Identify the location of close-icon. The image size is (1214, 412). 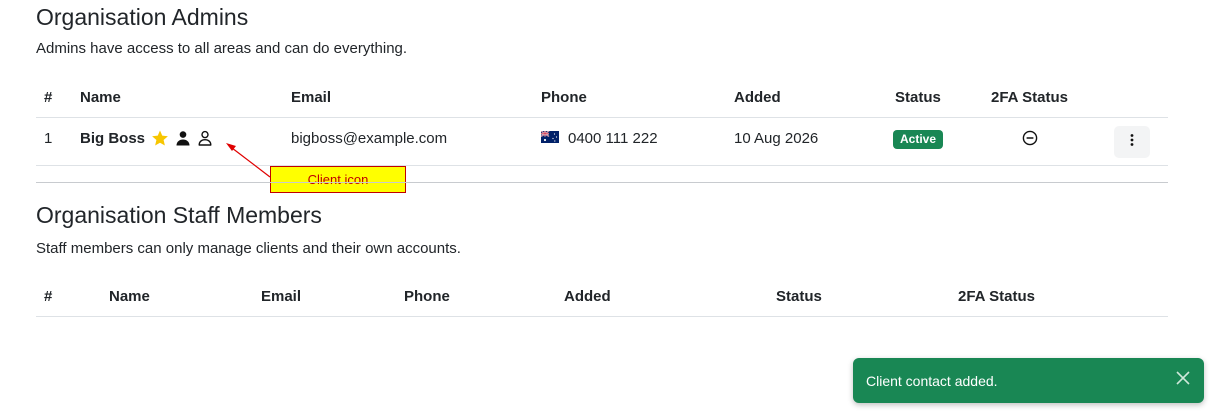
(1183, 380).